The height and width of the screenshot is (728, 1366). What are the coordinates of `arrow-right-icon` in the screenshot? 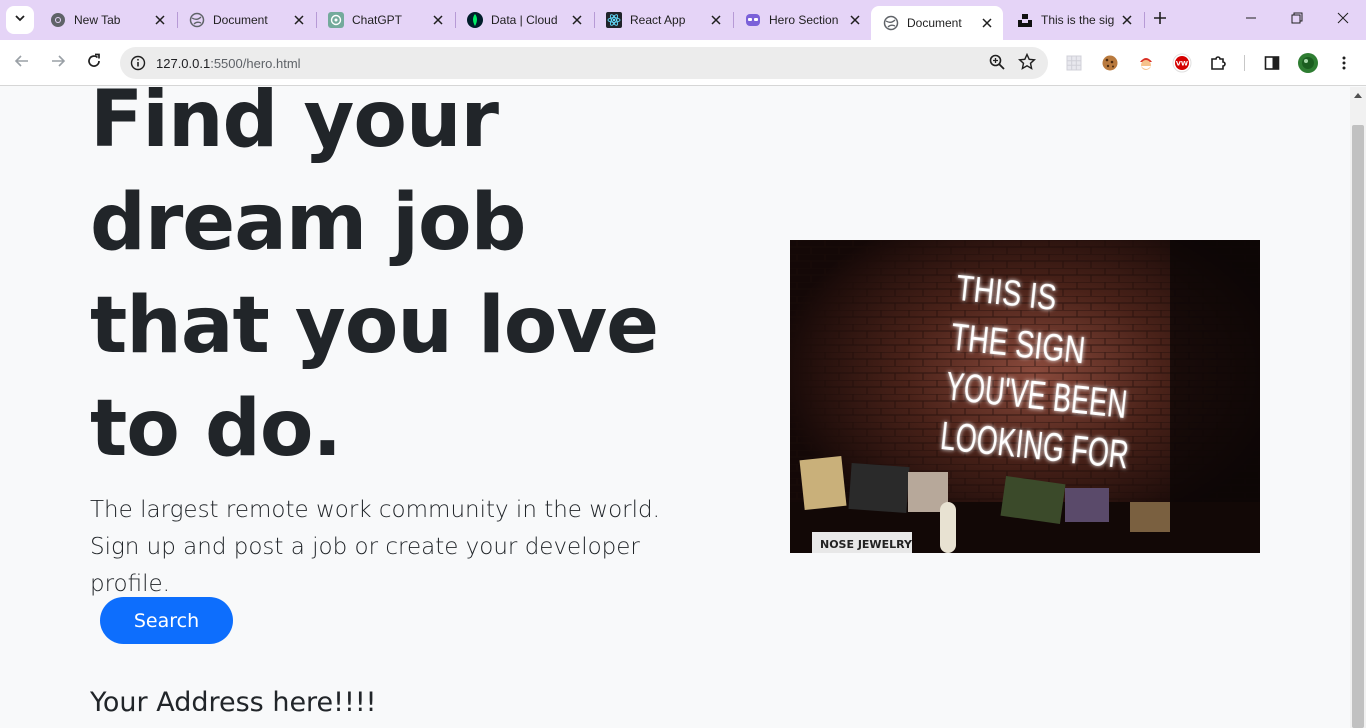 It's located at (58, 63).